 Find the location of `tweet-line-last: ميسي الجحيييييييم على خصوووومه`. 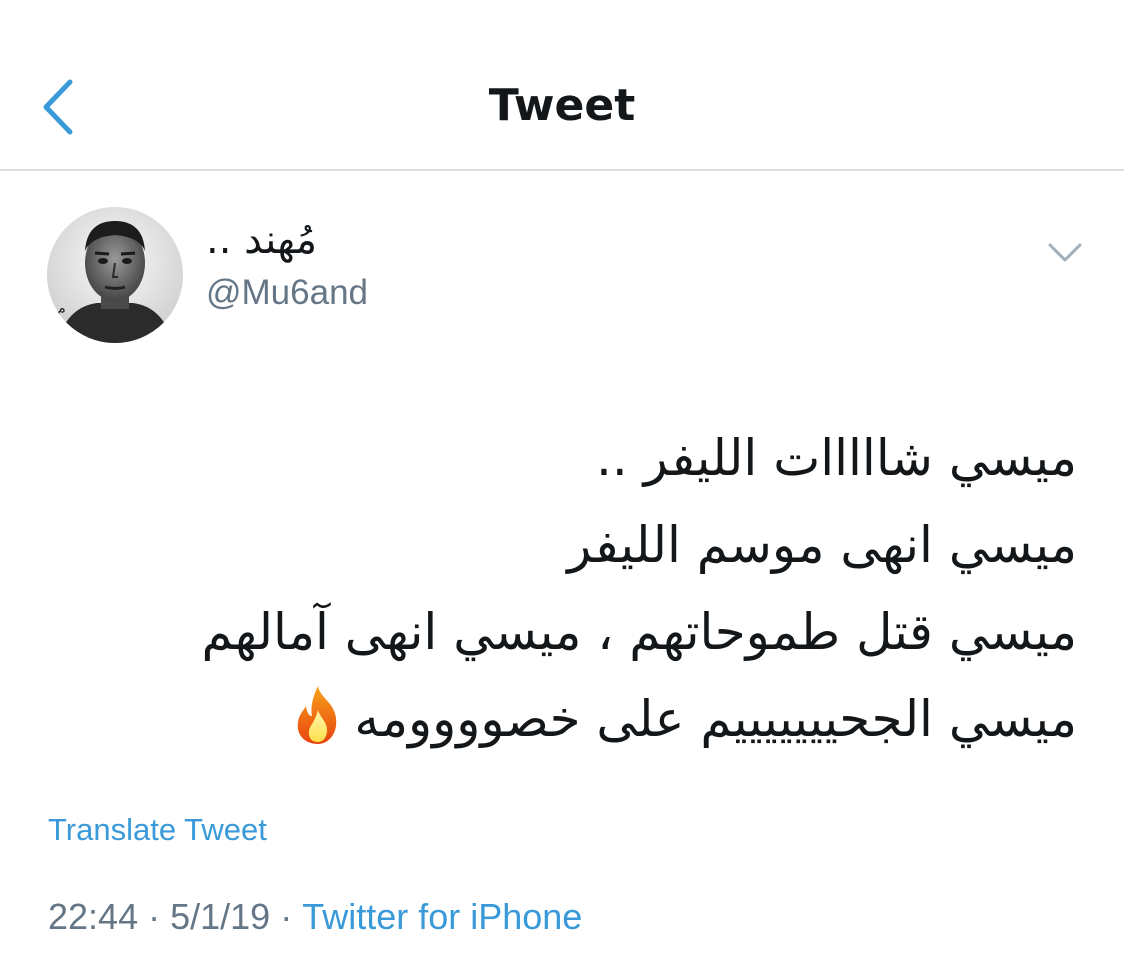

tweet-line-last: ميسي الجحيييييييم على خصوووومه is located at coordinates (567, 719).